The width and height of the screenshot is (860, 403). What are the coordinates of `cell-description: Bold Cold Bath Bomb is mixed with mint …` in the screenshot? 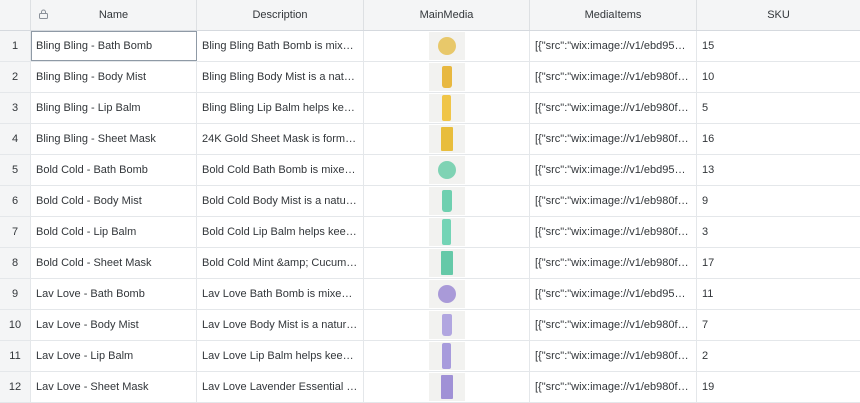 It's located at (280, 170).